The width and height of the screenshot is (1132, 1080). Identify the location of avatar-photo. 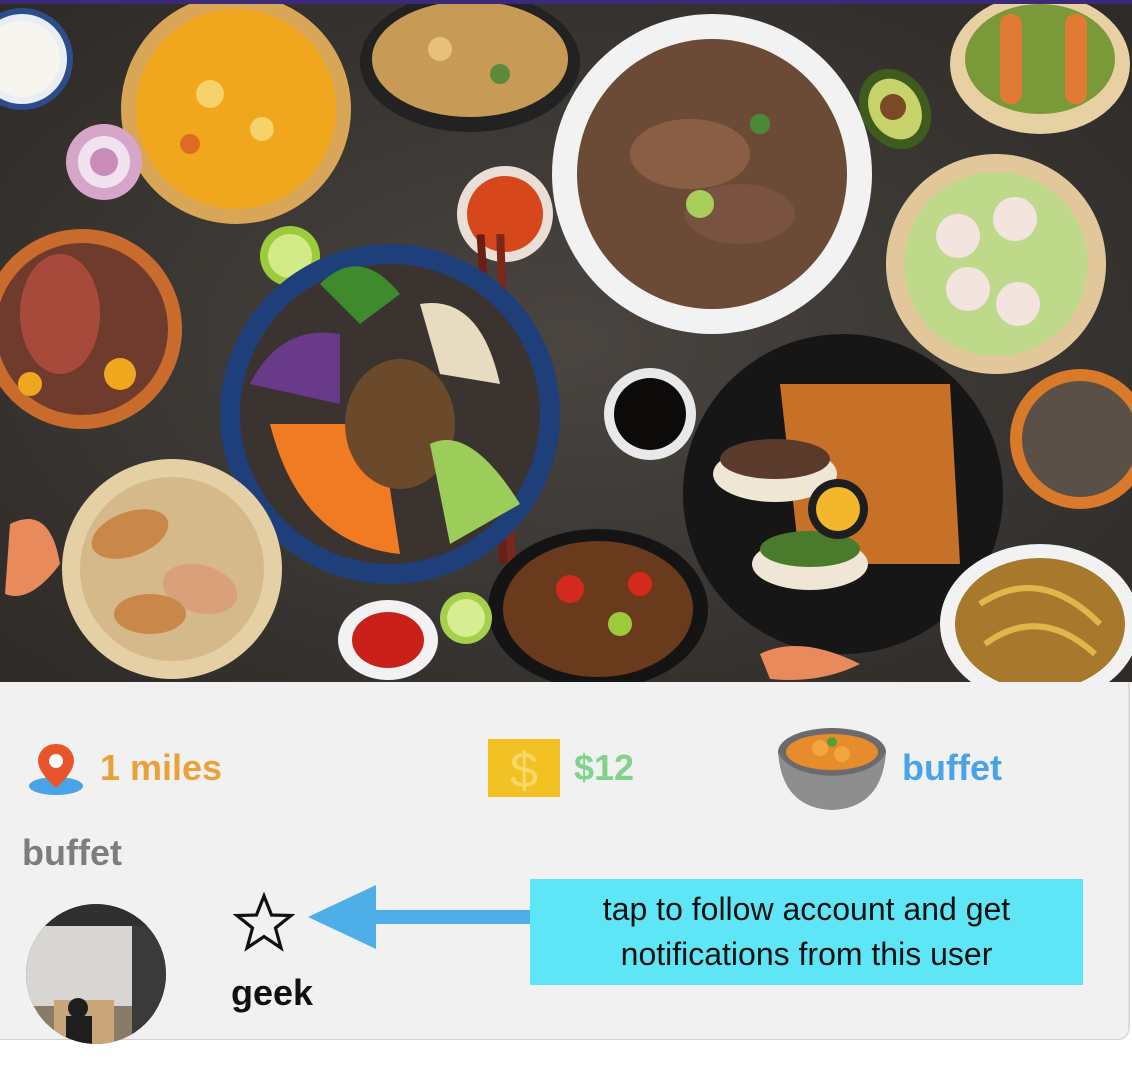
(96, 974).